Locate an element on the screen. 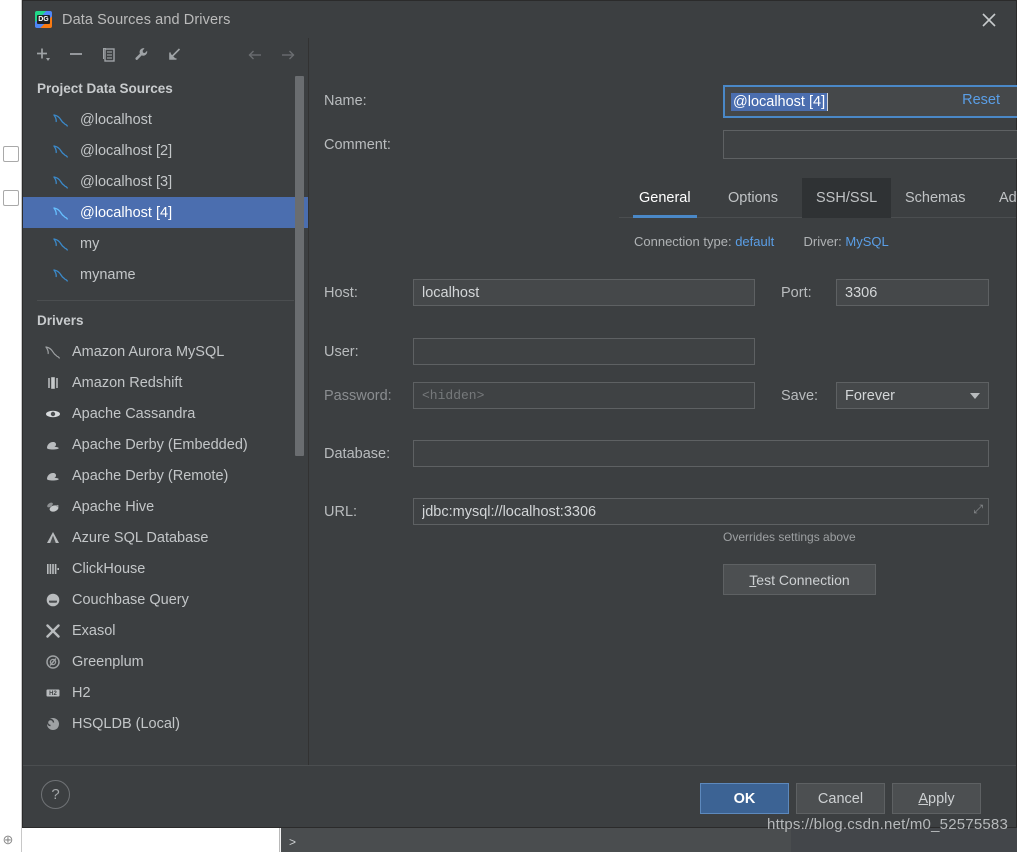 The width and height of the screenshot is (1017, 852). driver-item: Apache Hive is located at coordinates (165, 506).